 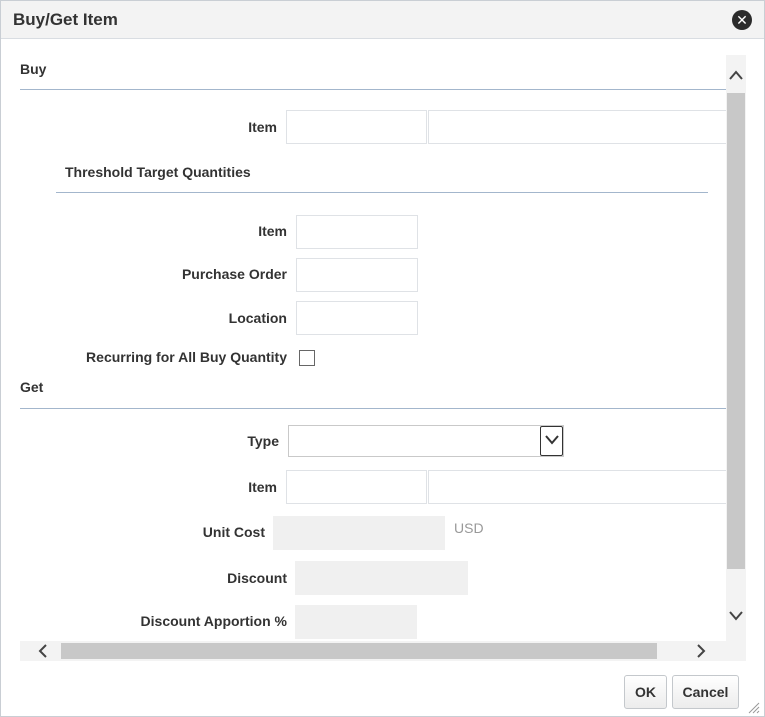 What do you see at coordinates (257, 578) in the screenshot?
I see `discount-label: Discount` at bounding box center [257, 578].